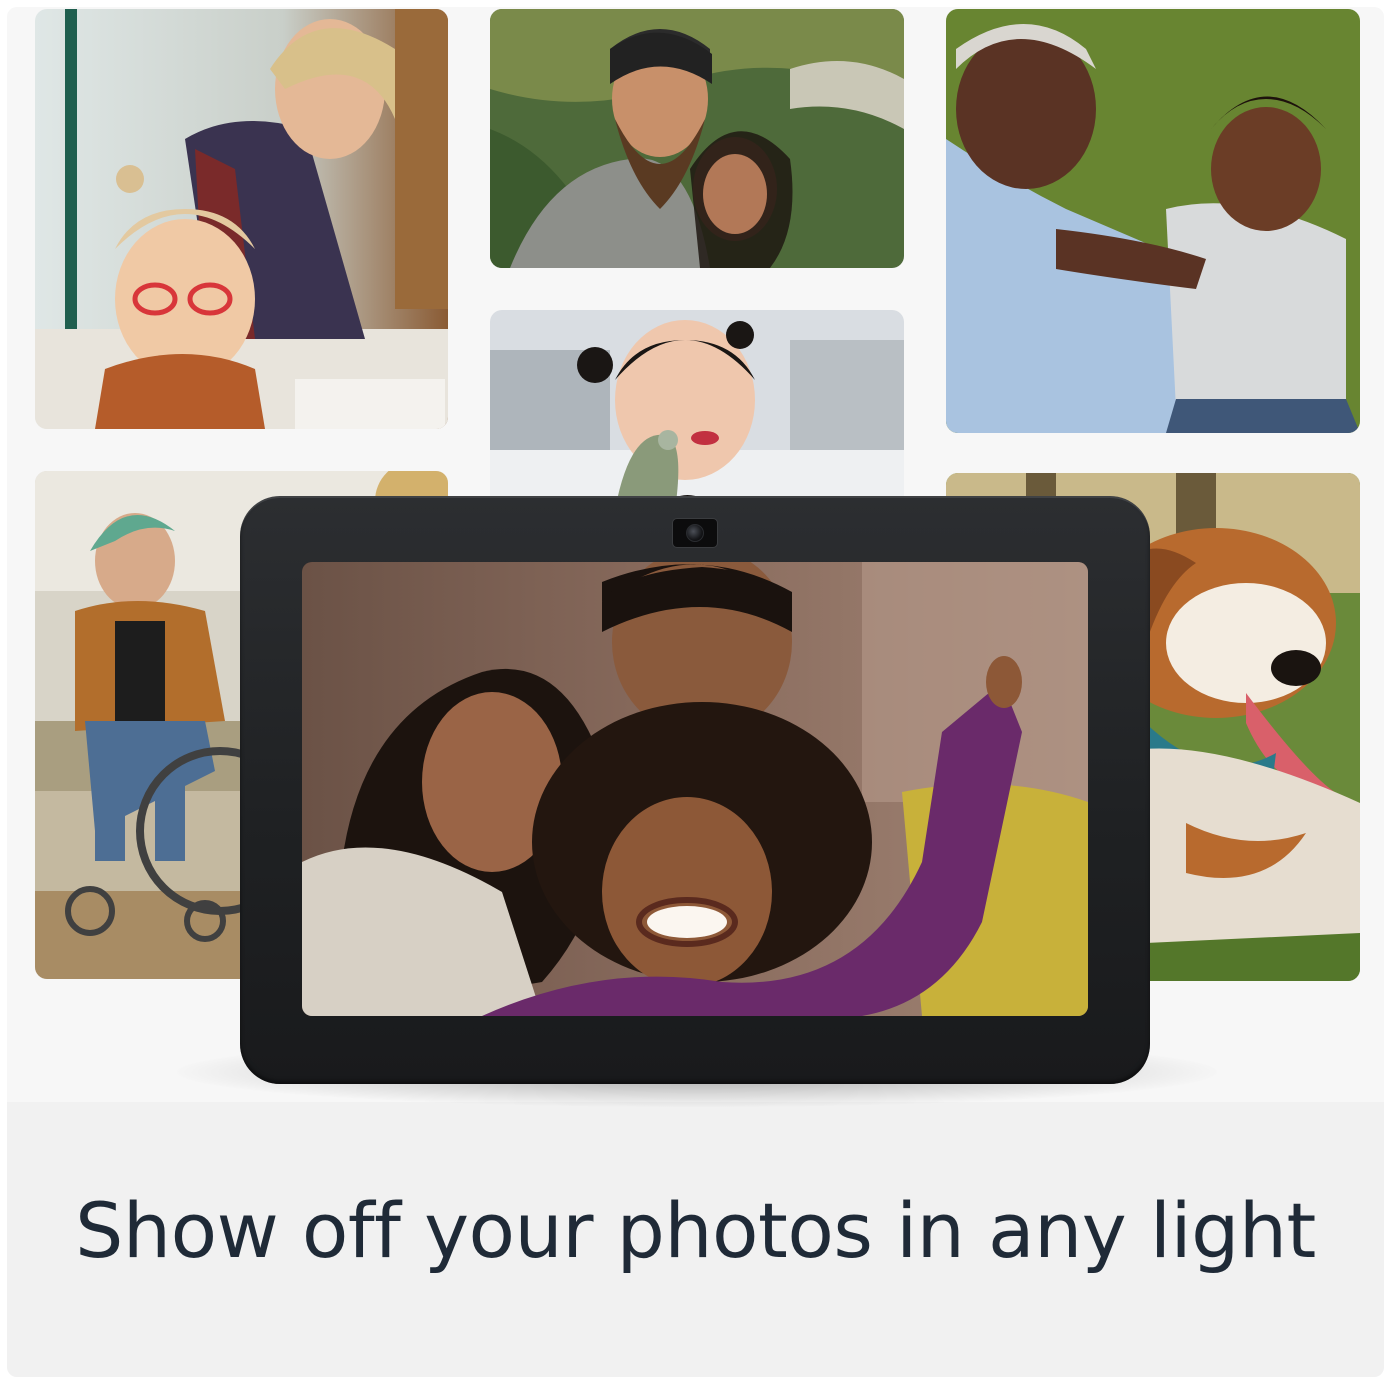 Image resolution: width=1391 pixels, height=1384 pixels. I want to click on headline-caption: Show off your photos in any light, so click(695, 1230).